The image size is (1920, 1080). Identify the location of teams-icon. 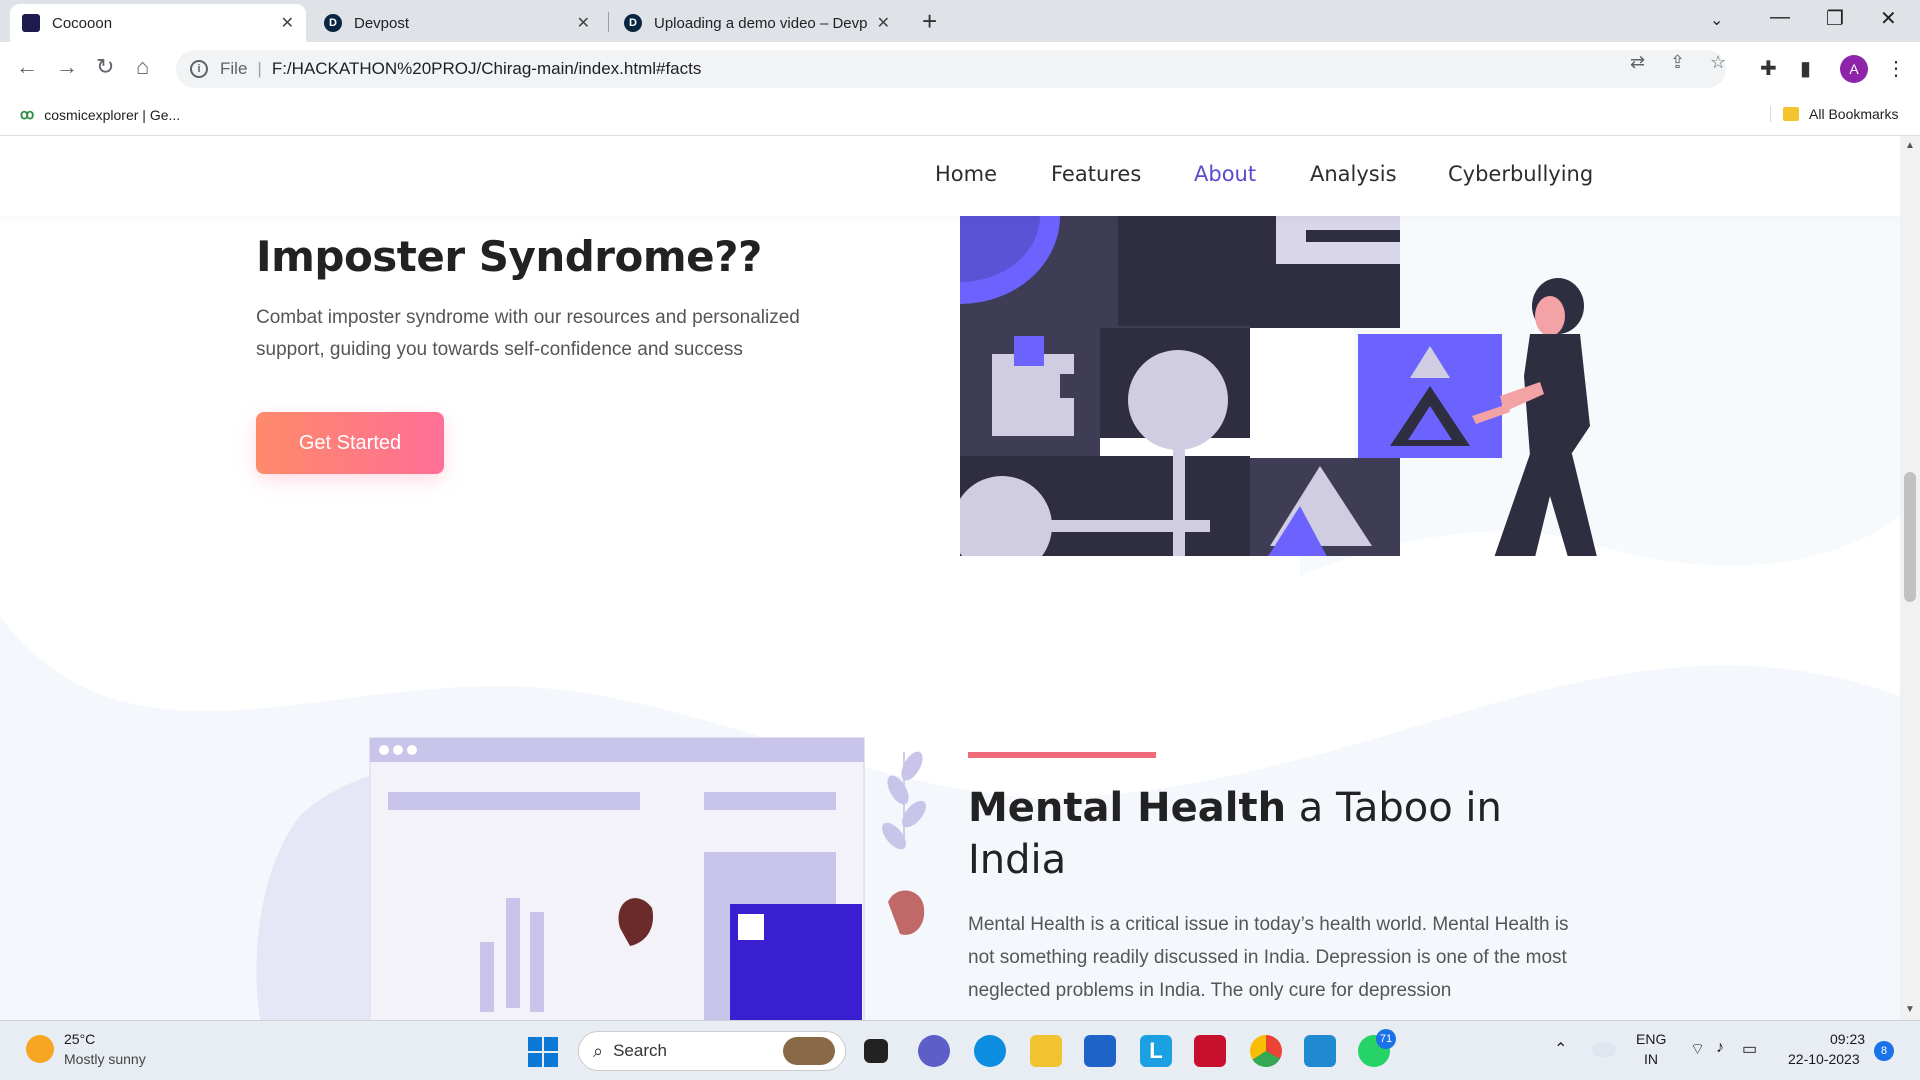
(934, 1051).